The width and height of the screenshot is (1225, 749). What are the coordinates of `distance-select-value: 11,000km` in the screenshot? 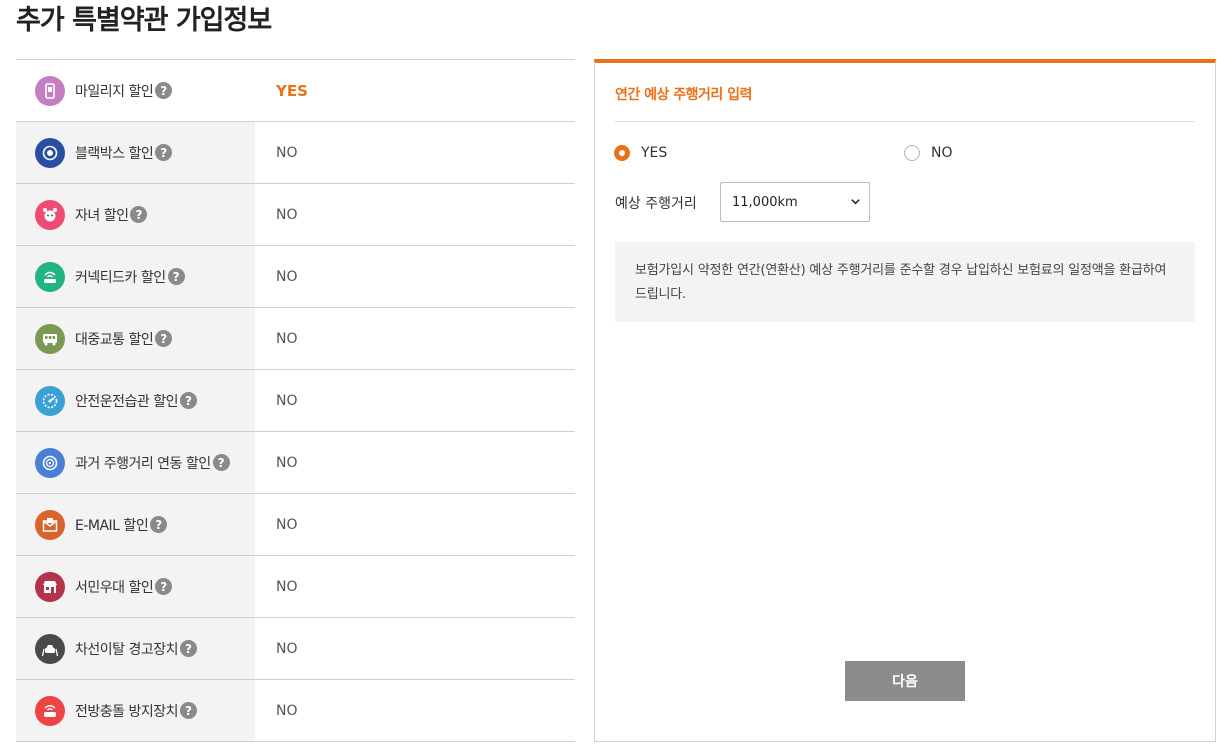 It's located at (765, 202).